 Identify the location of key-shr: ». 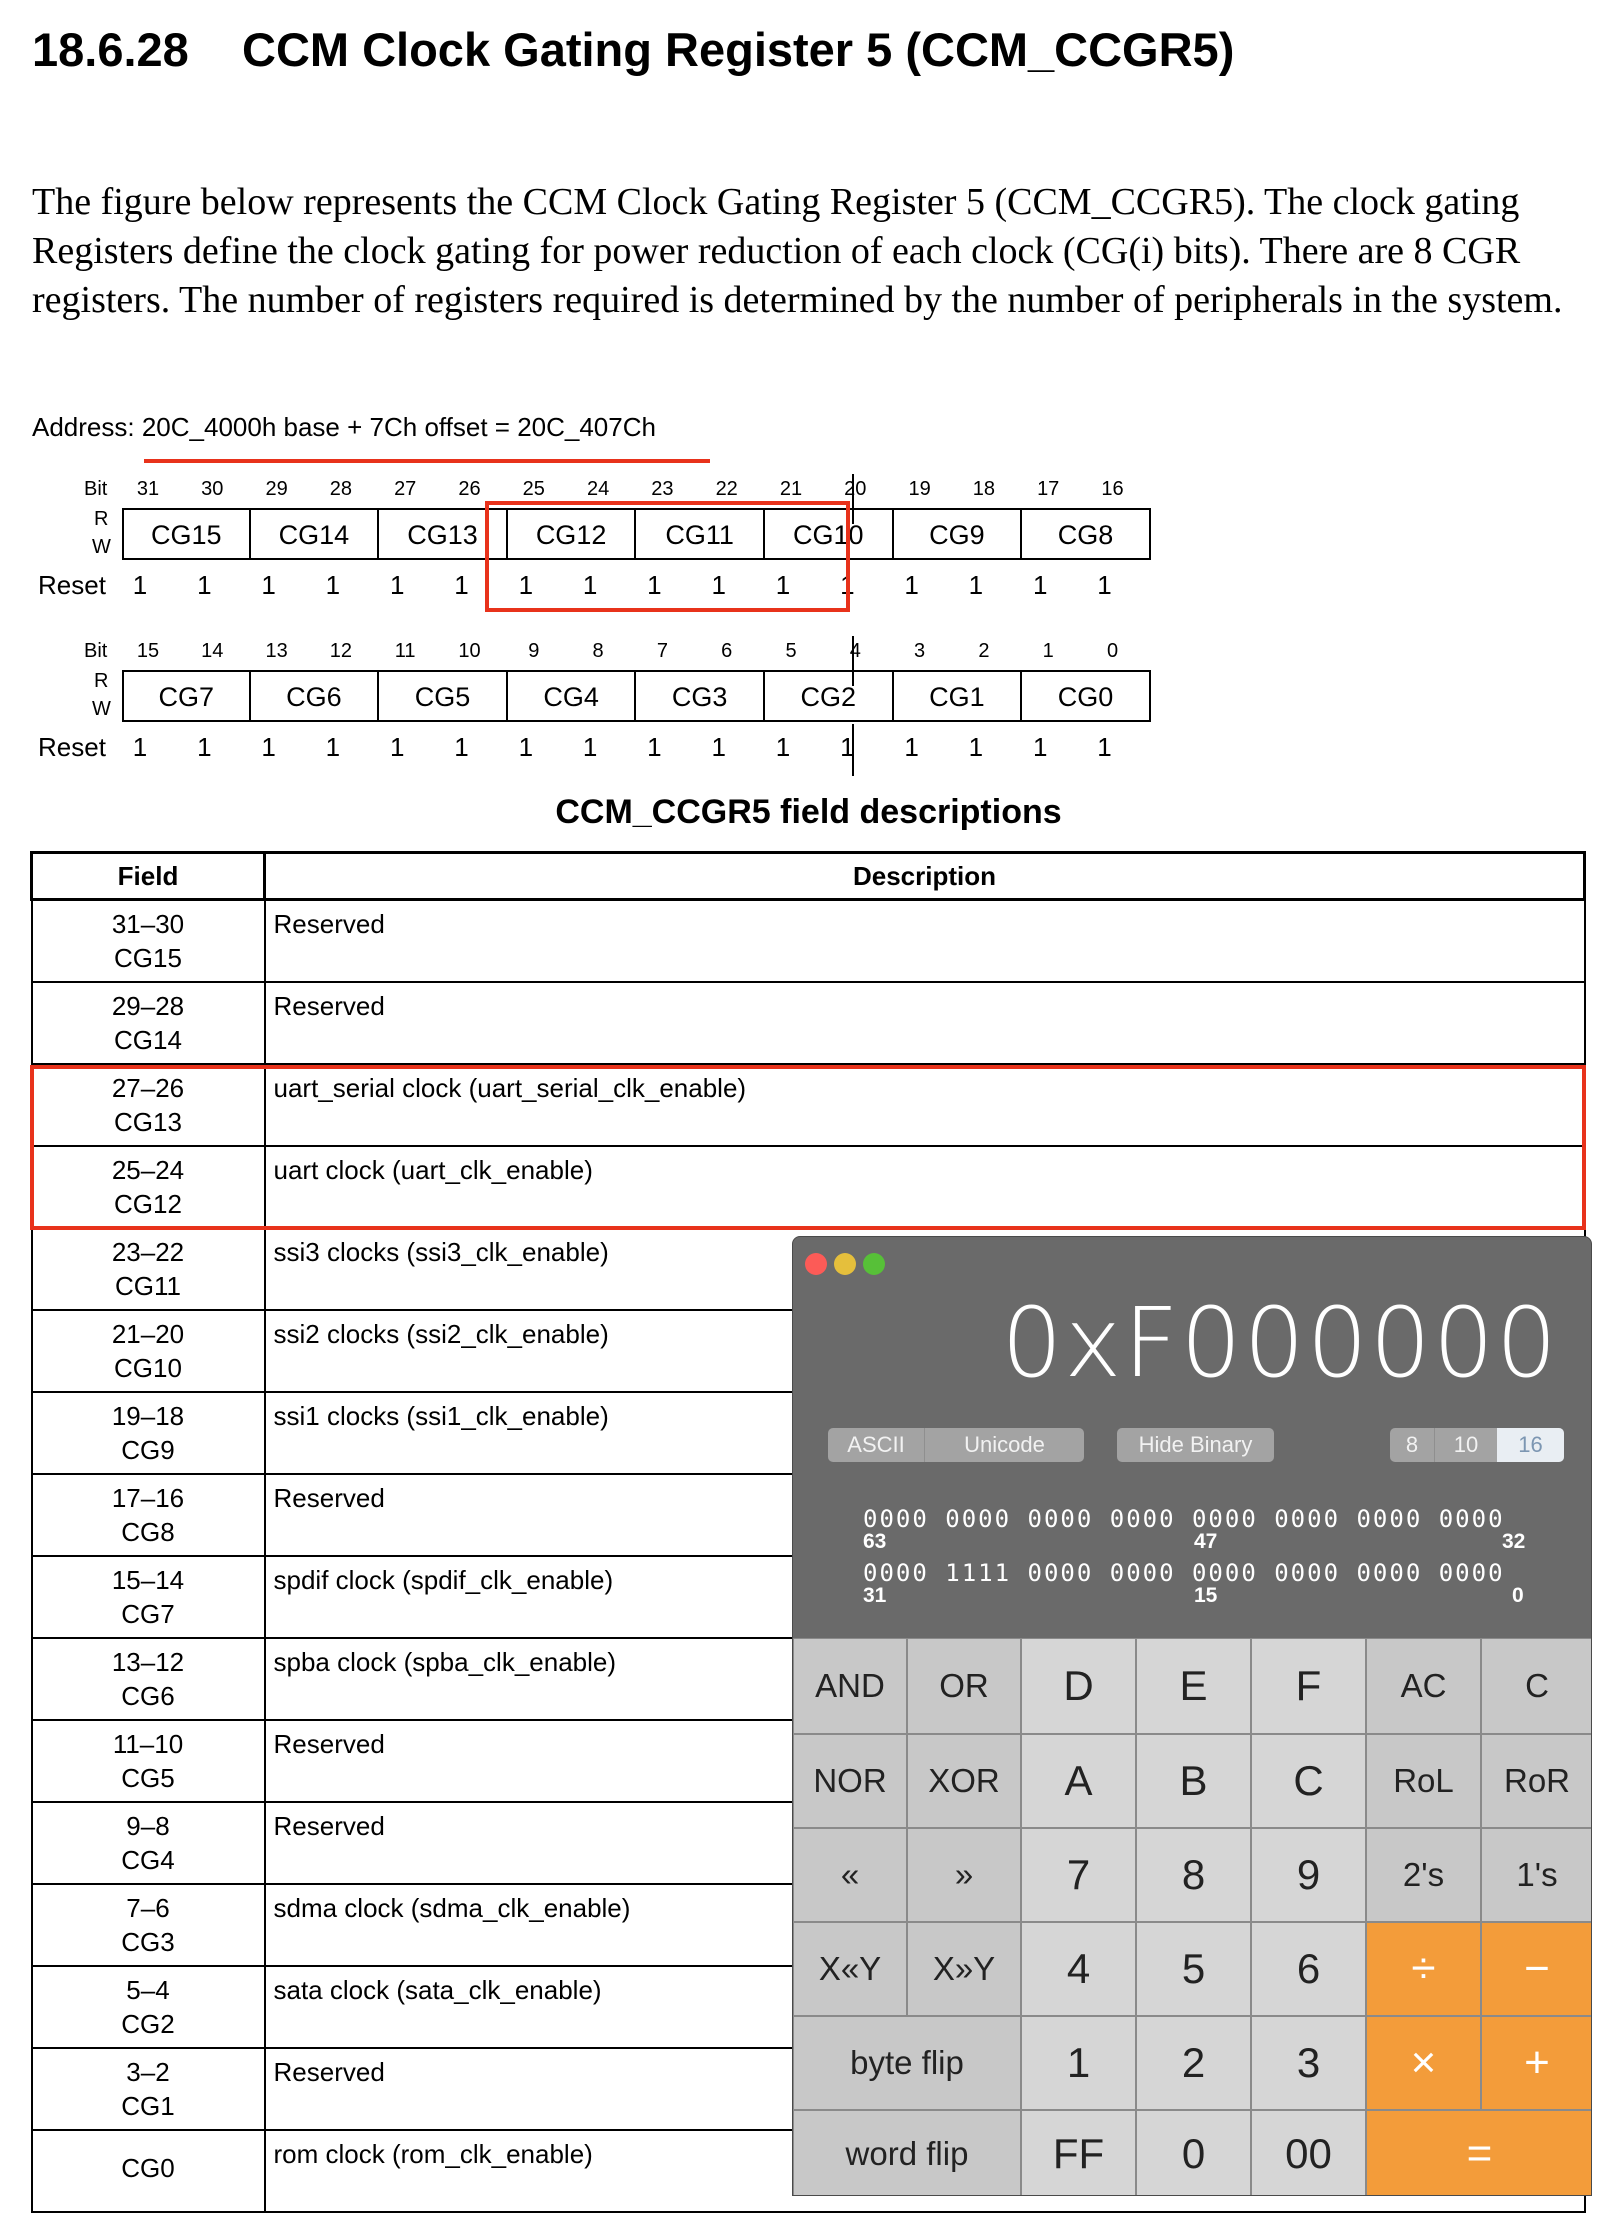
(964, 1875).